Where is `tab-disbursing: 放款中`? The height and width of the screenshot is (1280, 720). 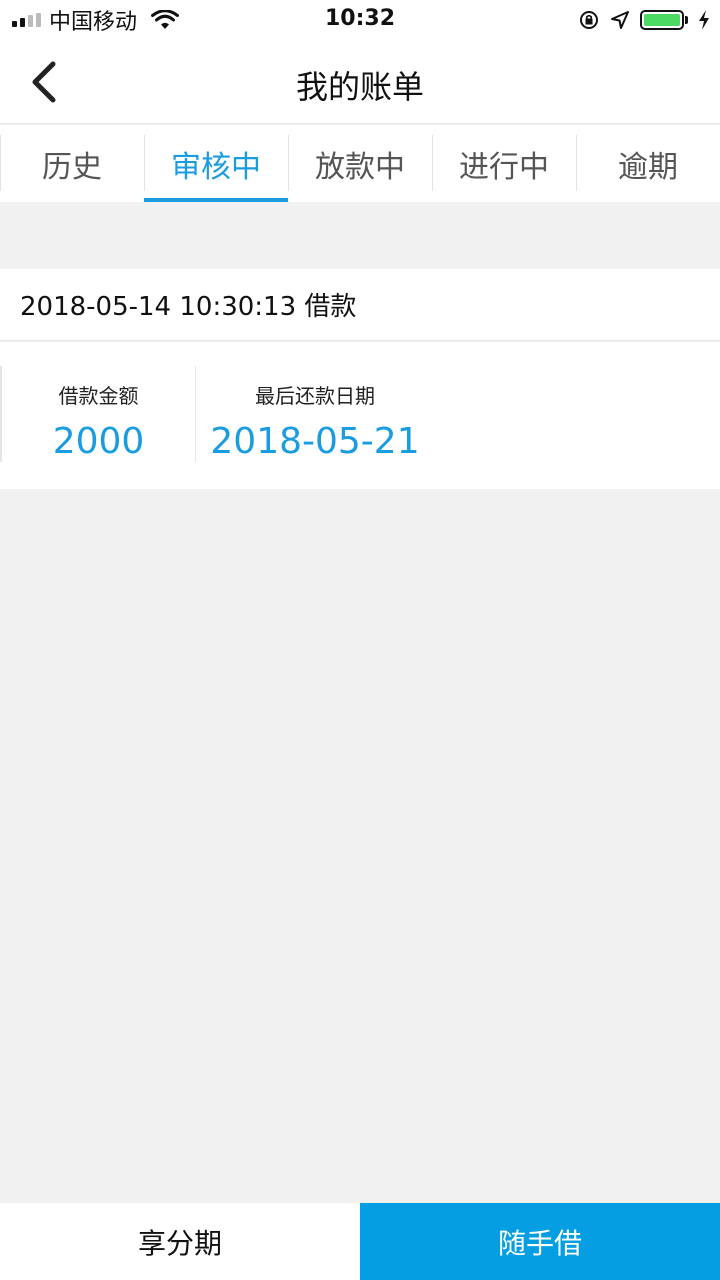 tab-disbursing: 放款中 is located at coordinates (360, 163).